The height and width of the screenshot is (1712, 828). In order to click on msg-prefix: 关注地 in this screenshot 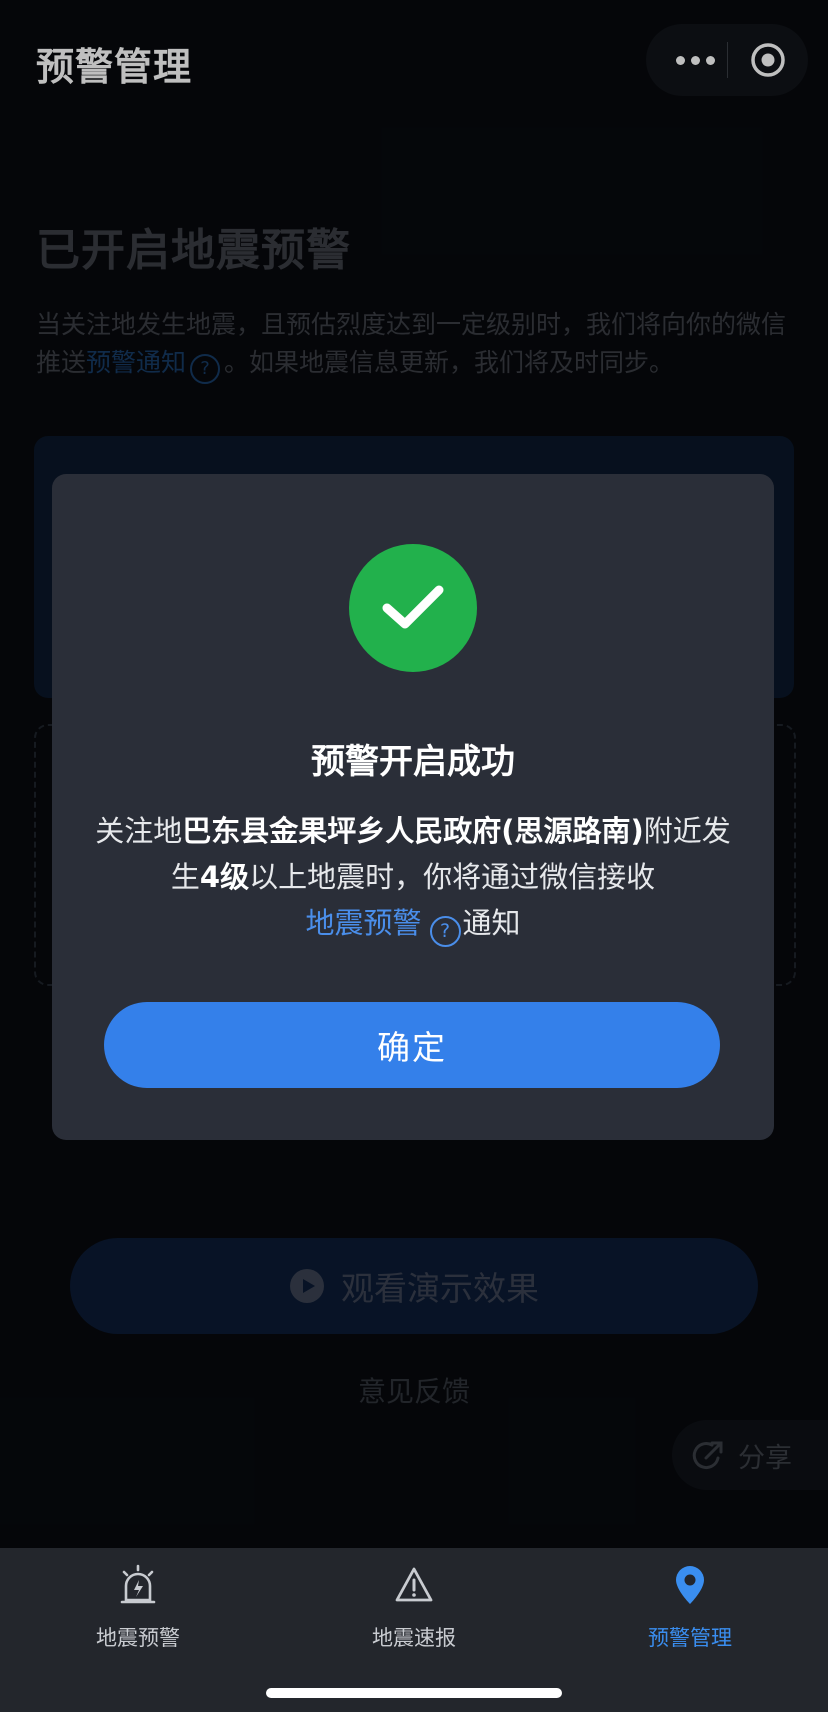, I will do `click(139, 831)`.